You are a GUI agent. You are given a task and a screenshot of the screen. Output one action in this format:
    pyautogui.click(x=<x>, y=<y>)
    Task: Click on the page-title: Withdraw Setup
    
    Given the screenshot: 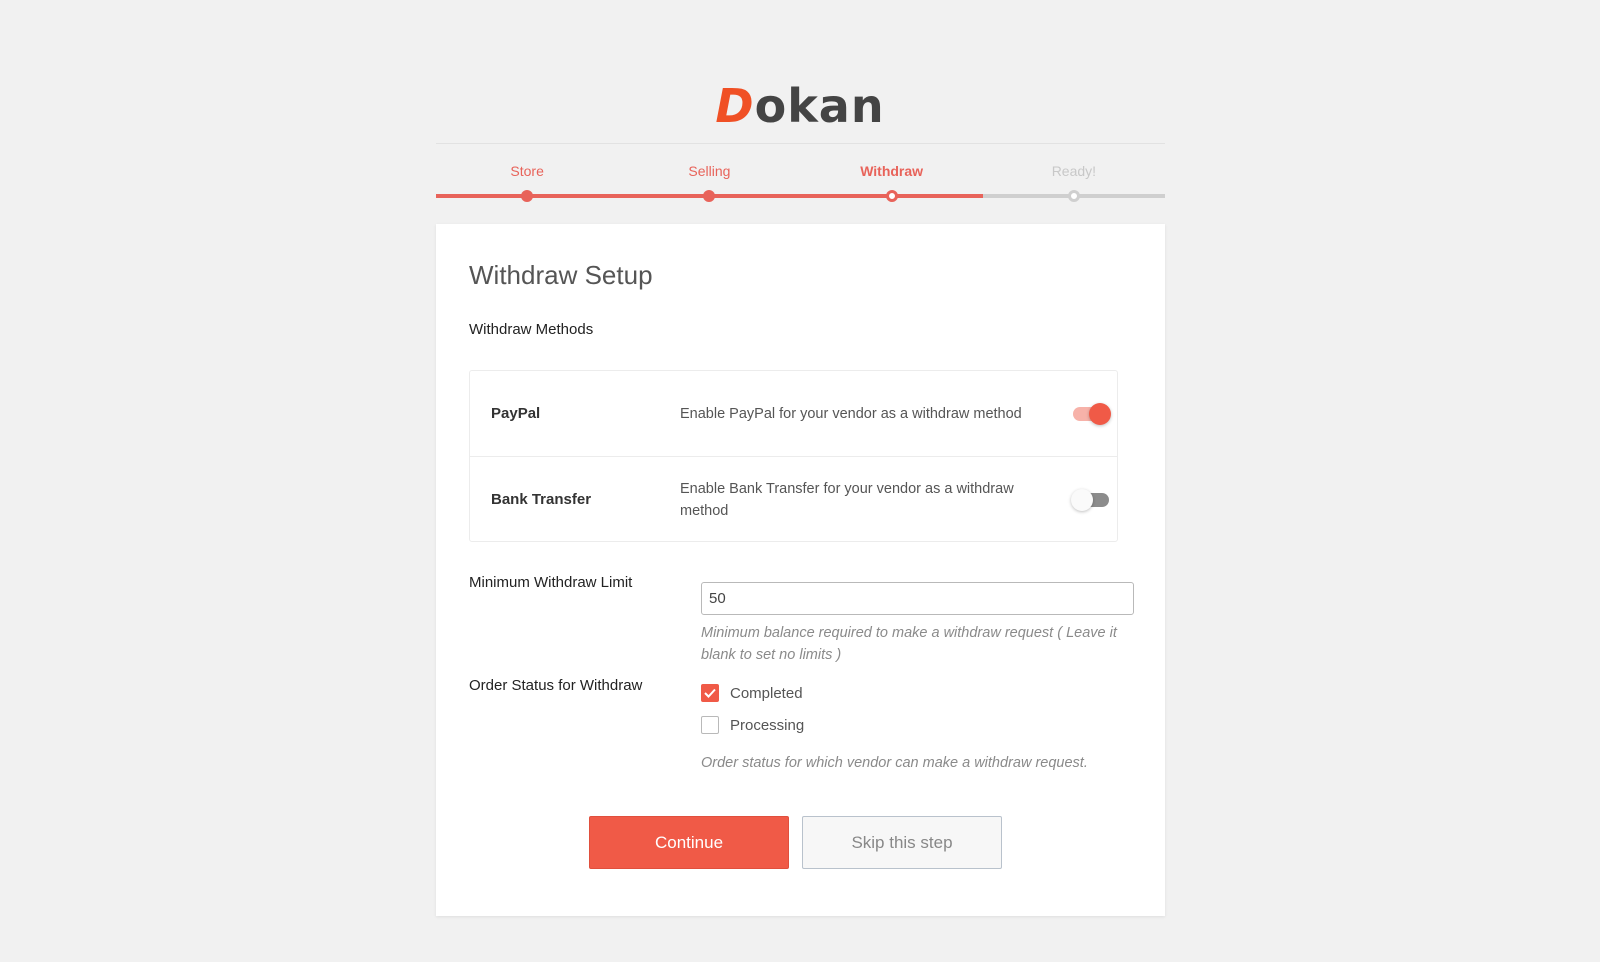 What is the action you would take?
    pyautogui.click(x=561, y=275)
    